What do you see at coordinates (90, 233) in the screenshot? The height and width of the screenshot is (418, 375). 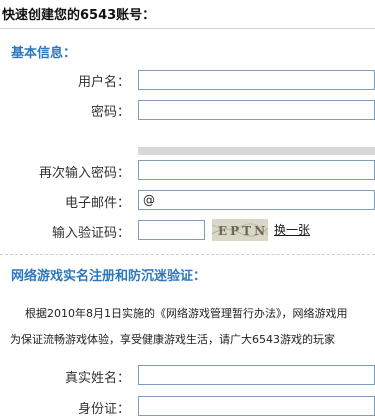 I see `captcha-label: 输入验证码：` at bounding box center [90, 233].